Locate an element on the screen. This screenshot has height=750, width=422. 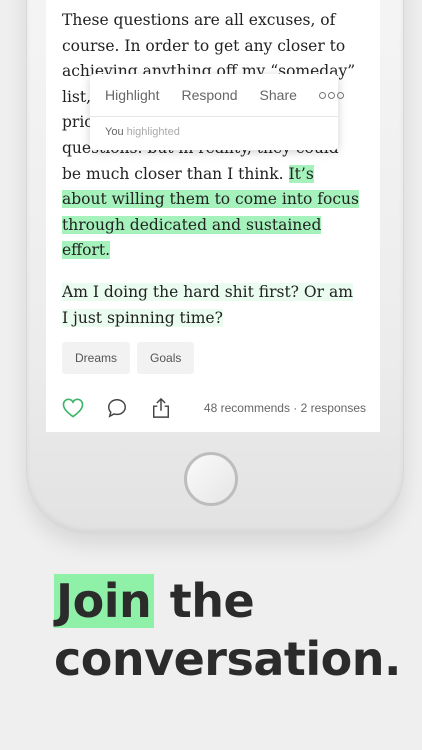
headline-line-2: conversation. is located at coordinates (228, 659).